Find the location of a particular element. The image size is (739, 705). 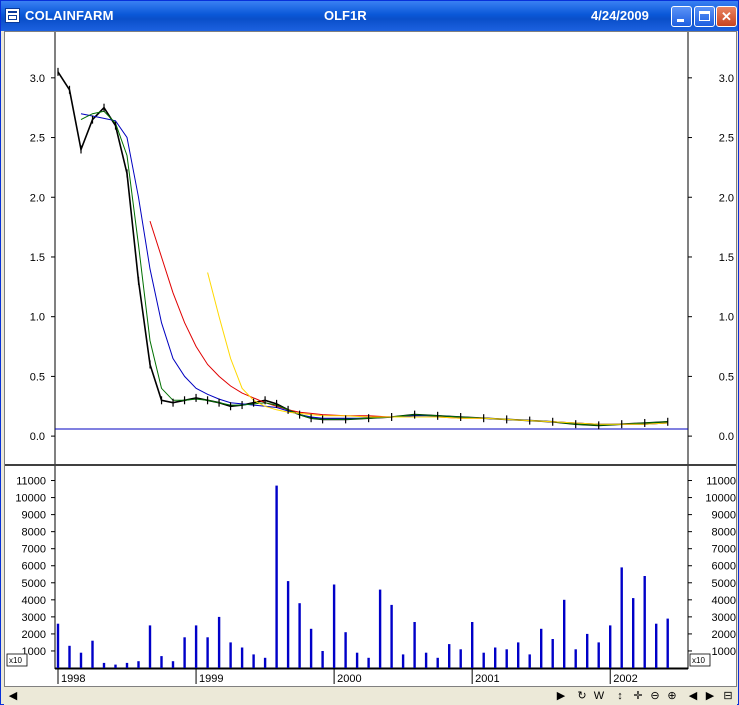

zoom-out-icon: ⊖ is located at coordinates (655, 696).